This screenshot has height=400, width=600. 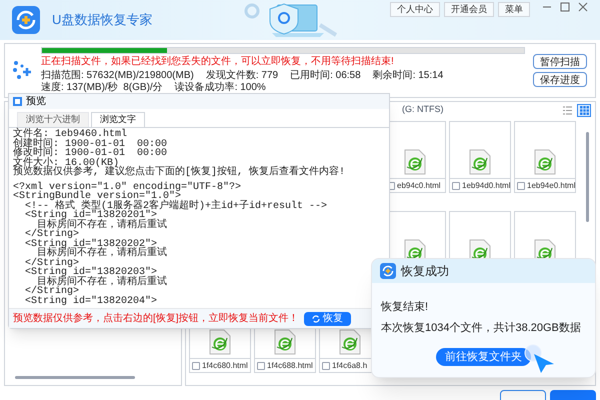 I want to click on grid-view-button, so click(x=584, y=110).